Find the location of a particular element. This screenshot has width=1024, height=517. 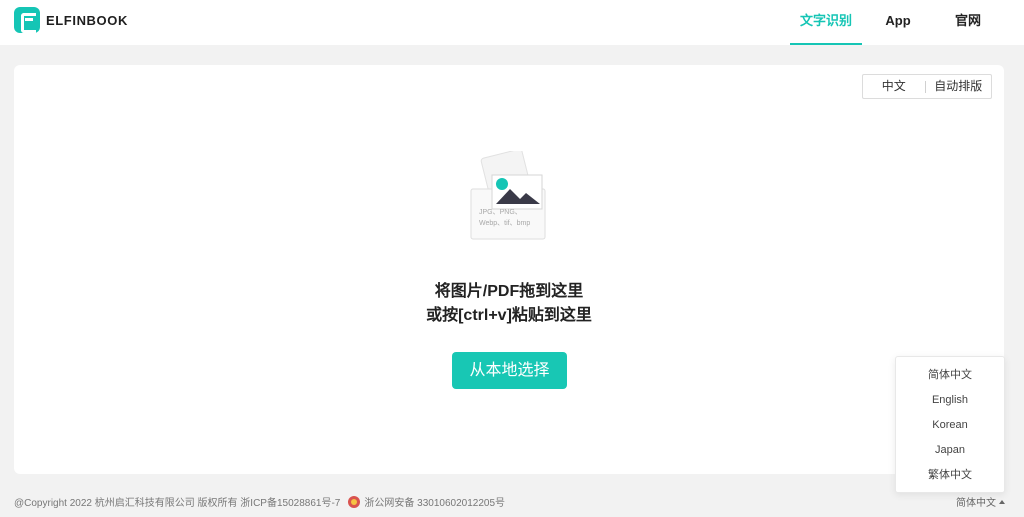

nav-app: App is located at coordinates (898, 22).